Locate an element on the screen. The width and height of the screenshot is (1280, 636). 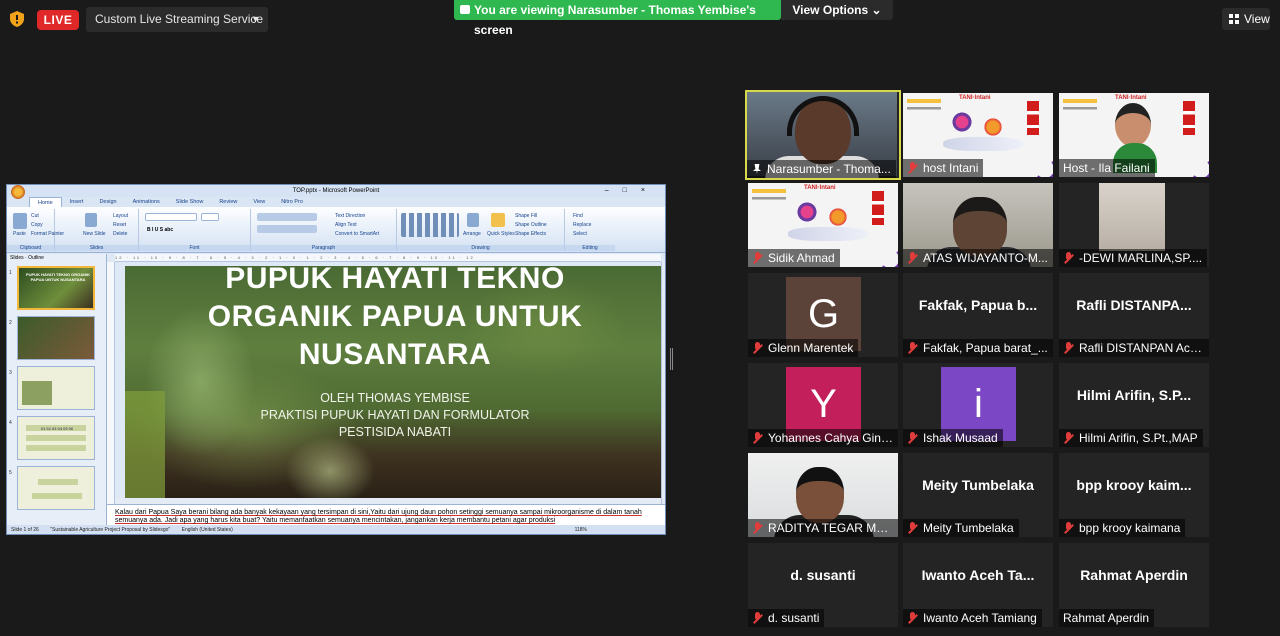
split-view-resize-handle is located at coordinates (671, 359).